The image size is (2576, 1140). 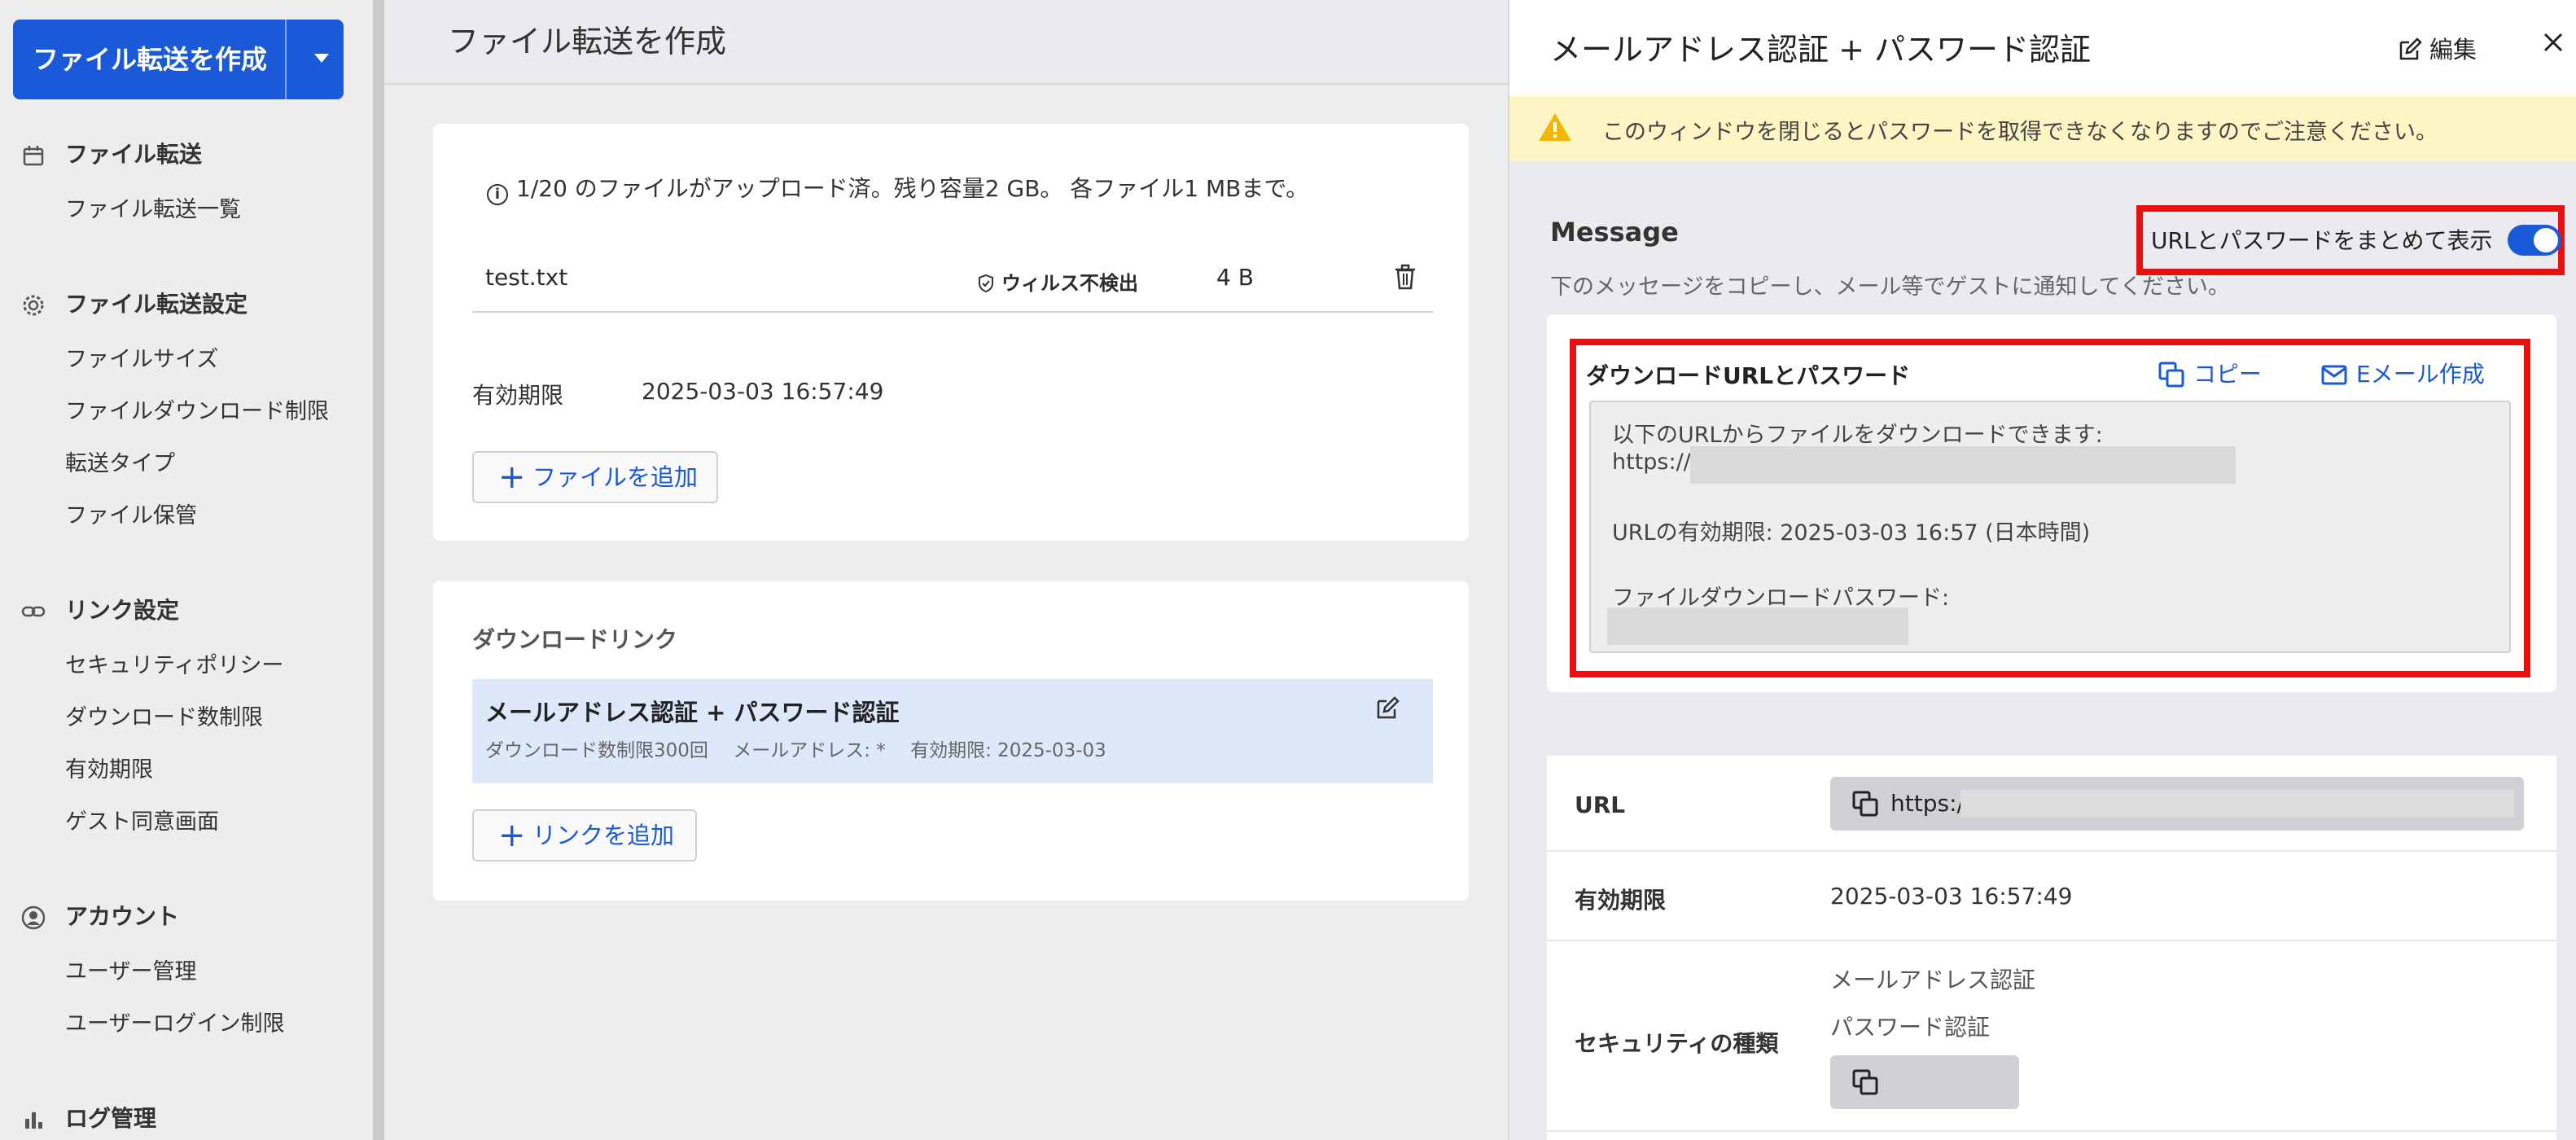 I want to click on password-copy-field, so click(x=1924, y=1082).